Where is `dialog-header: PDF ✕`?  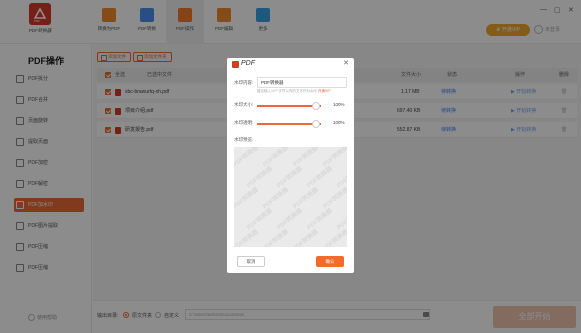 dialog-header: PDF ✕ is located at coordinates (290, 65).